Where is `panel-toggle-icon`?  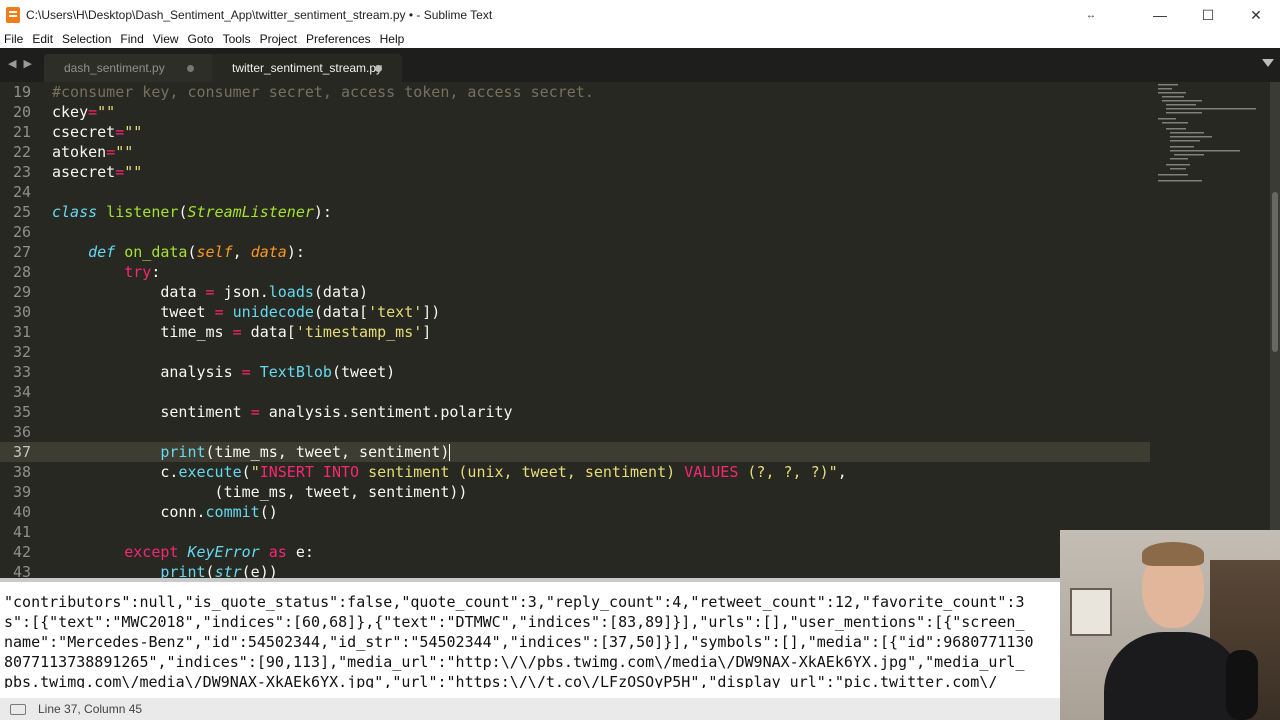
panel-toggle-icon is located at coordinates (18, 709).